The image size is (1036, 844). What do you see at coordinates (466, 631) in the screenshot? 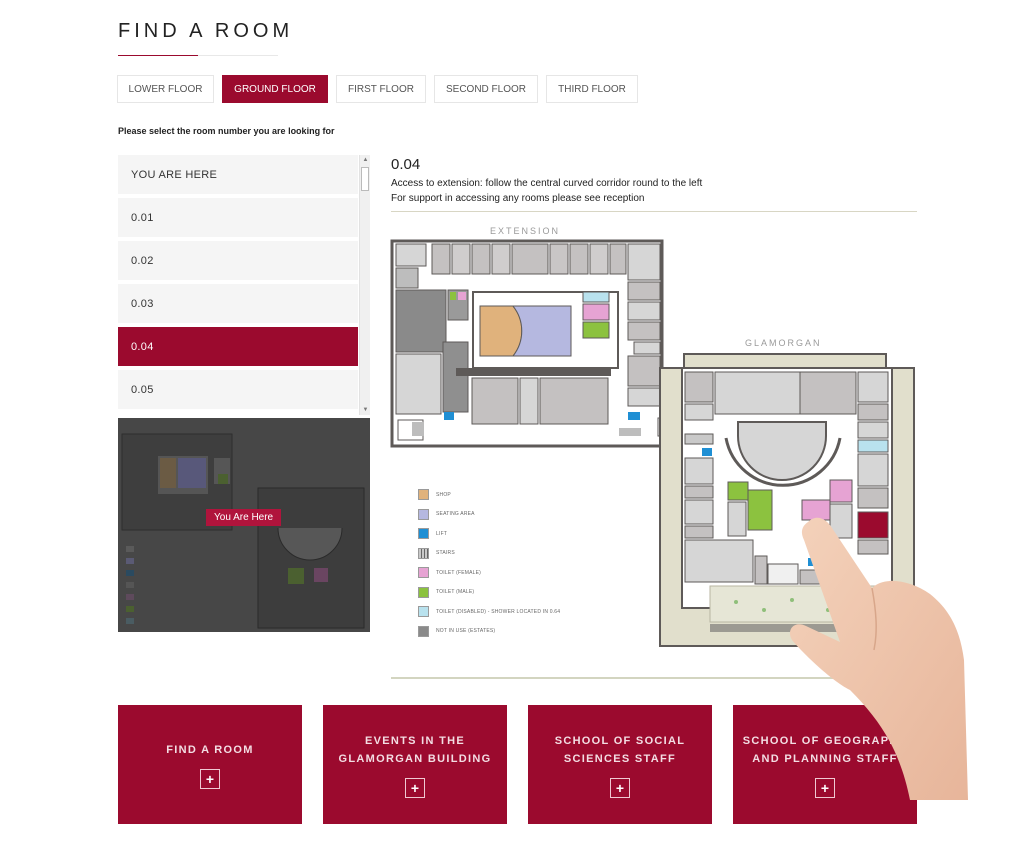
I see `legend-label: NOT IN USE (ESTATES)` at bounding box center [466, 631].